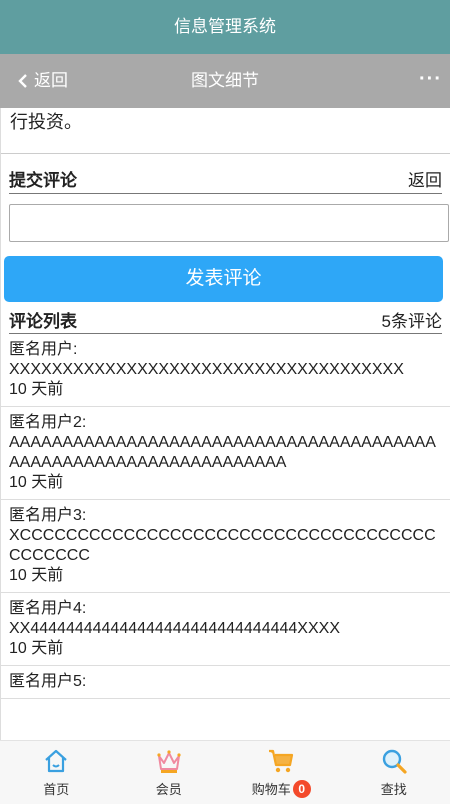  What do you see at coordinates (48, 608) in the screenshot?
I see `comment-user: 匿名用户4:` at bounding box center [48, 608].